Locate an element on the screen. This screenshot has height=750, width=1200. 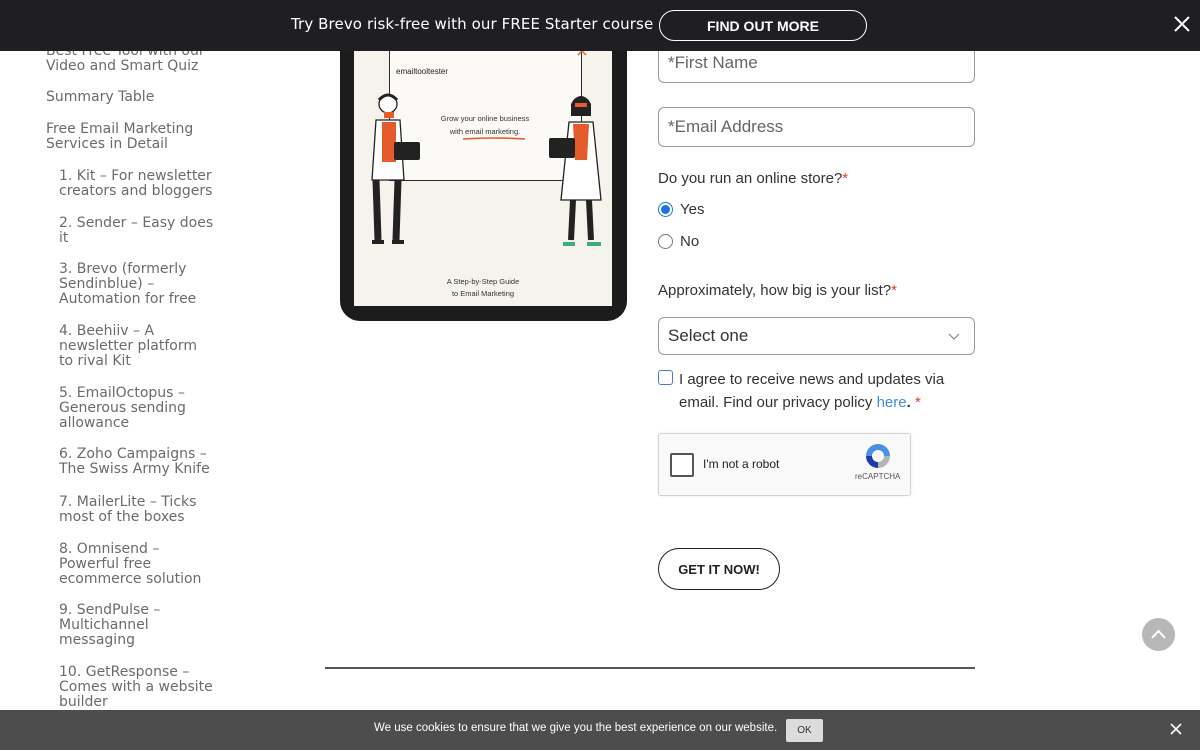
cookie-close-icon is located at coordinates (1176, 729).